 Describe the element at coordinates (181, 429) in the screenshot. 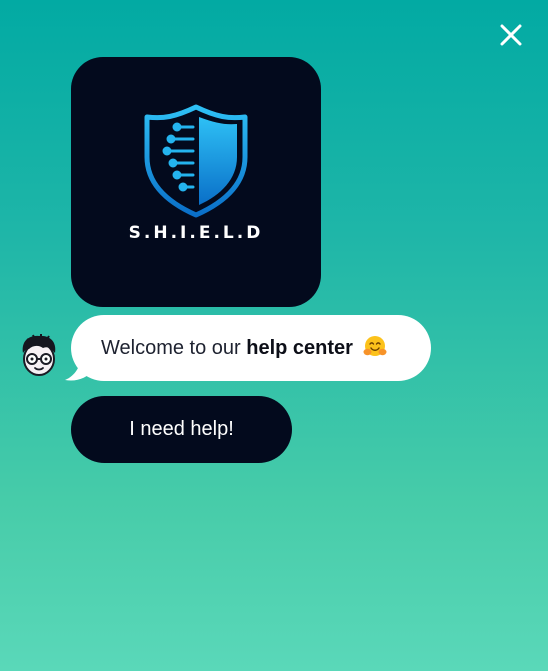

I see `need-help-button: I need help!` at that location.